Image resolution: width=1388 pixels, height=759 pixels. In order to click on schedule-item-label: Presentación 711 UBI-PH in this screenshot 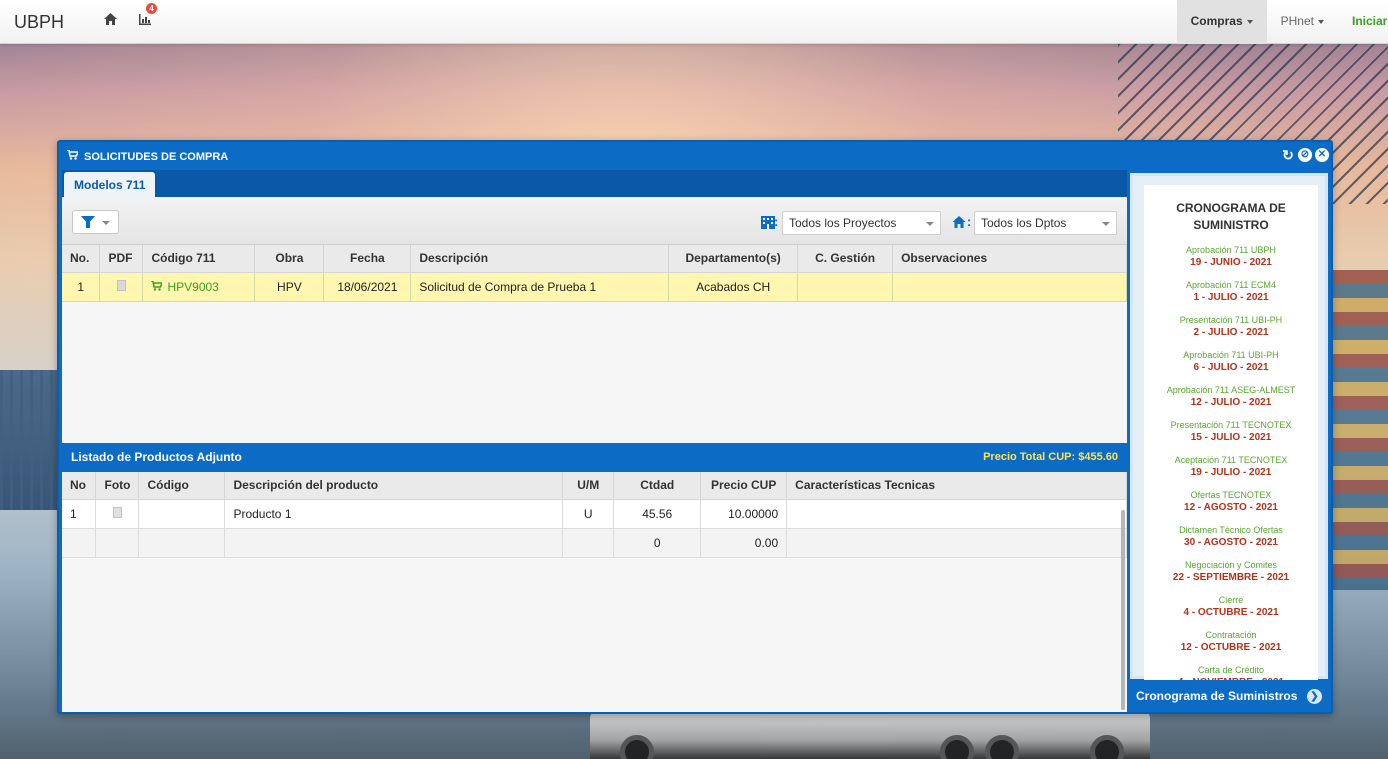, I will do `click(1231, 320)`.